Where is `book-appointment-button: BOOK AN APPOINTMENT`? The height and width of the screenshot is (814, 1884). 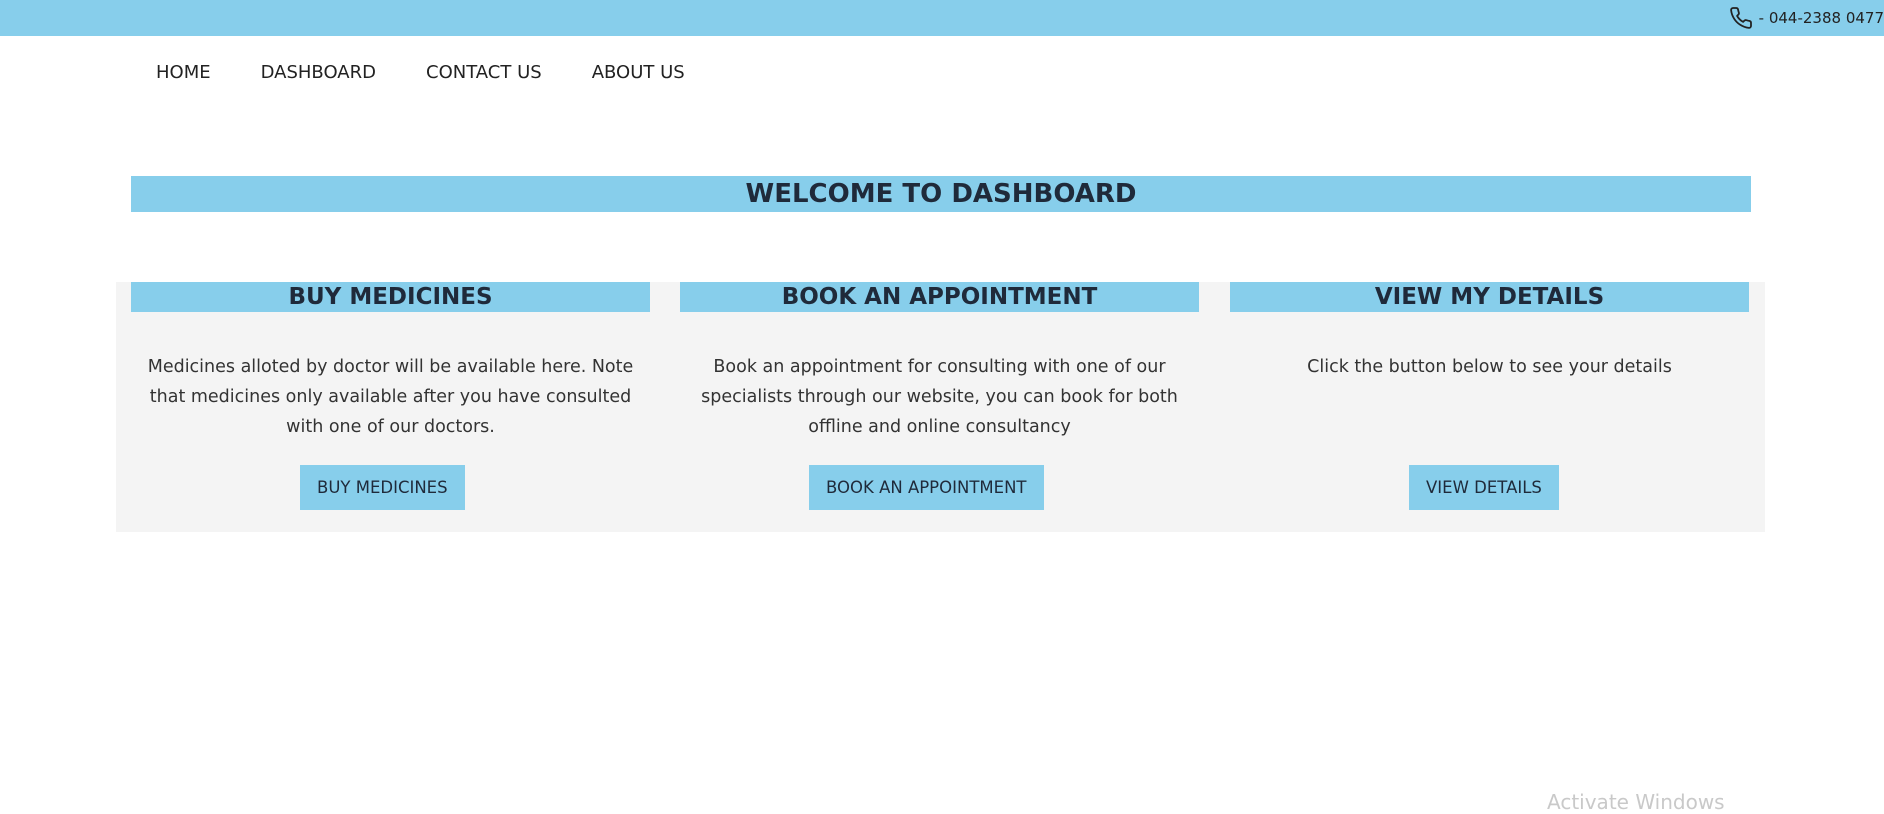 book-appointment-button: BOOK AN APPOINTMENT is located at coordinates (926, 487).